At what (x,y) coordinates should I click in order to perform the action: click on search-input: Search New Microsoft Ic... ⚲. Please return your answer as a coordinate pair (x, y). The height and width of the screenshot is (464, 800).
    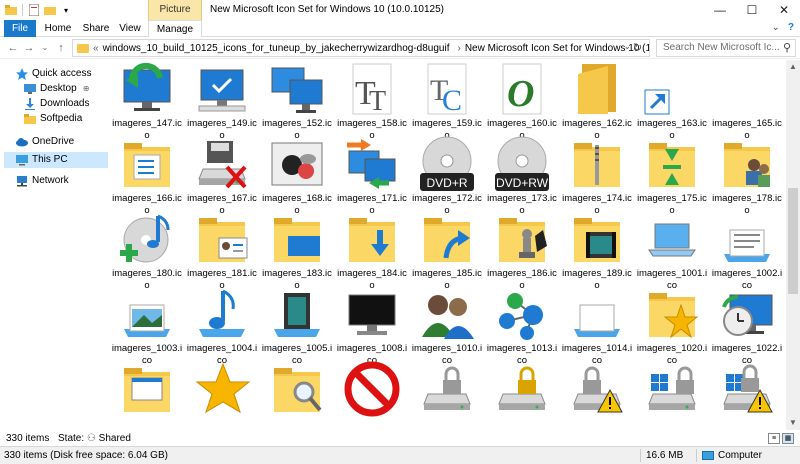
    Looking at the image, I should click on (726, 48).